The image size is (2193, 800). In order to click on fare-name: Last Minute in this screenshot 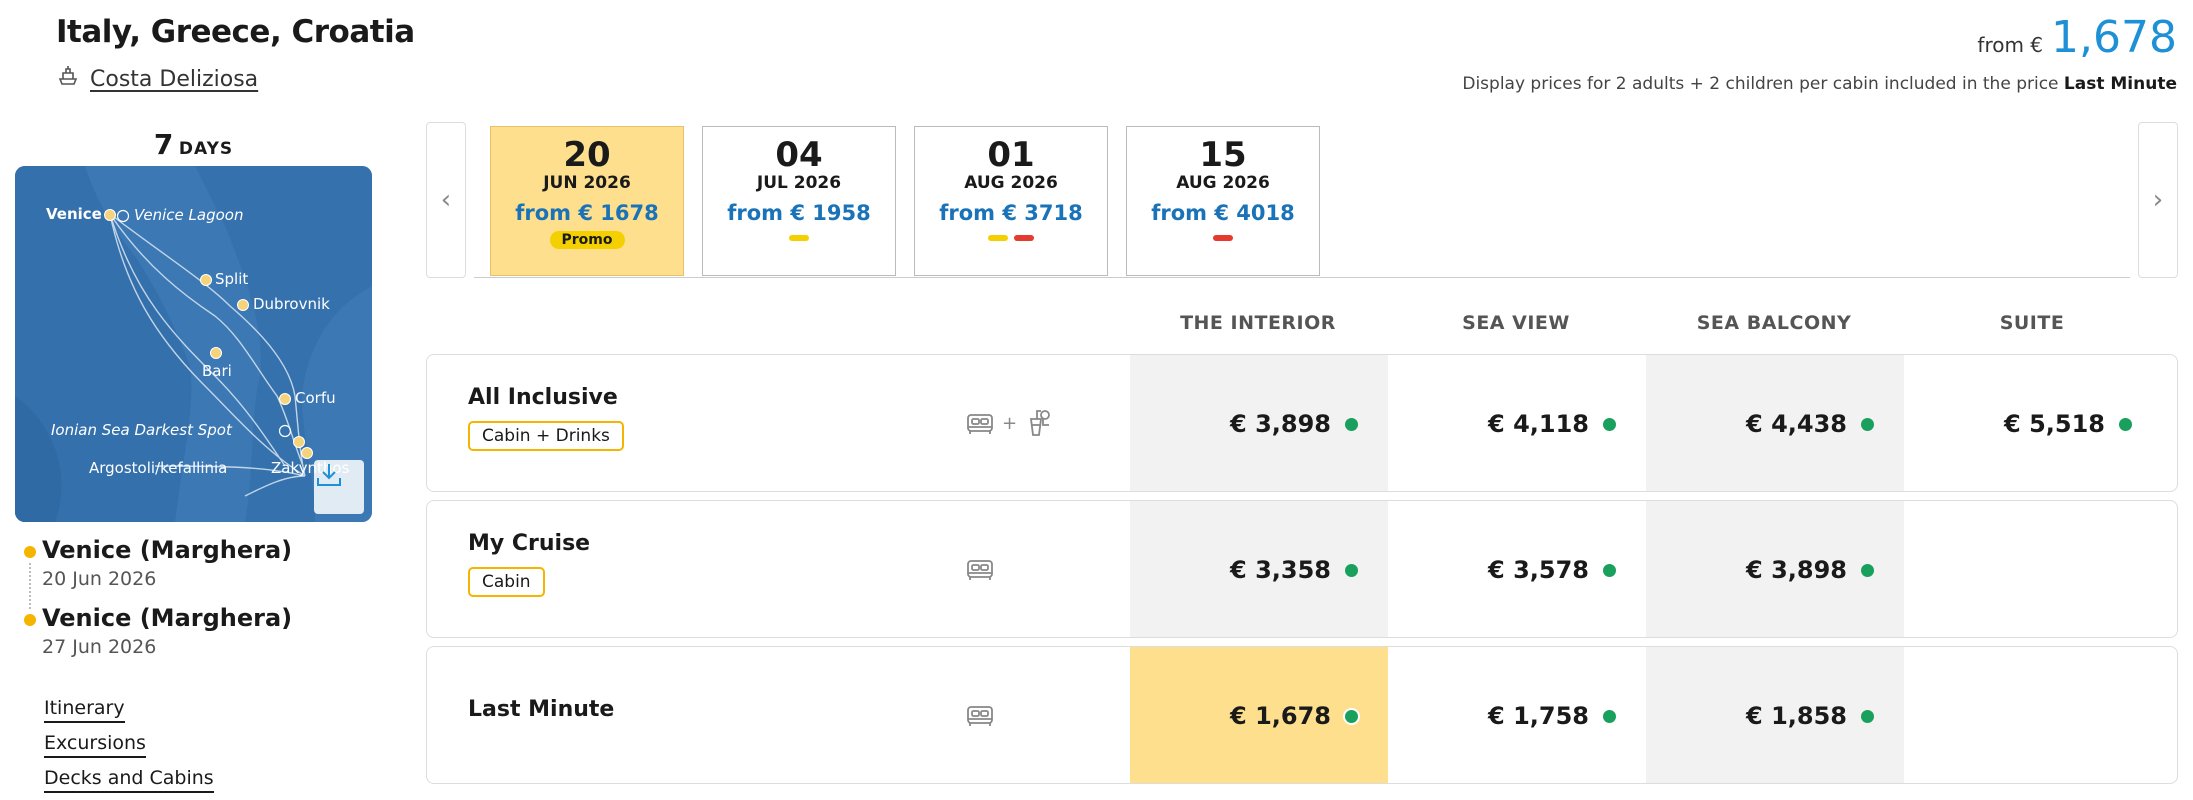, I will do `click(541, 709)`.